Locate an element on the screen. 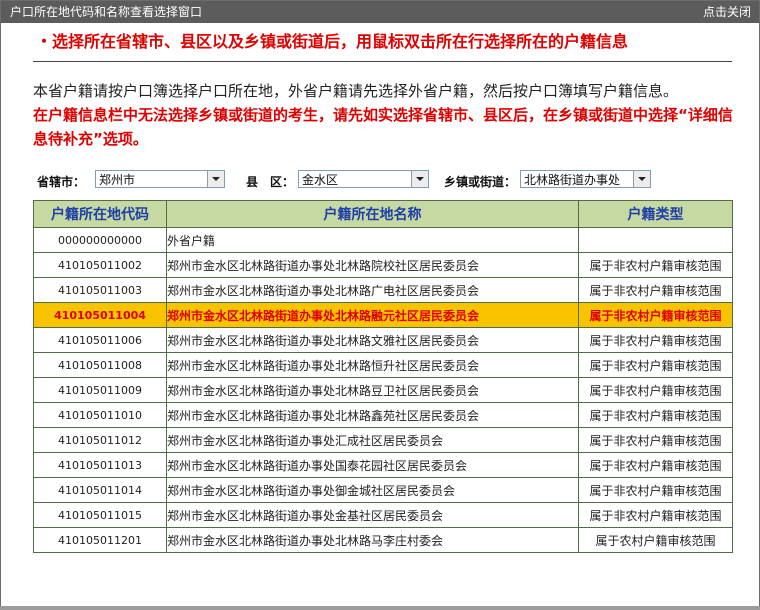 The image size is (760, 610). county-select-value: 金水区 is located at coordinates (320, 180).